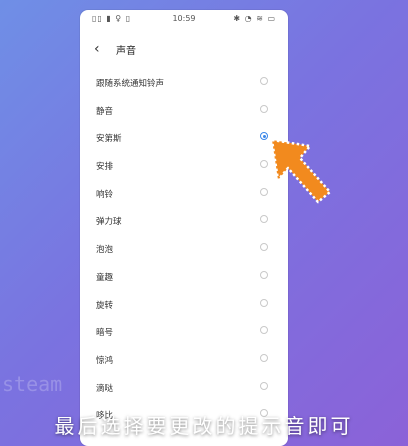  What do you see at coordinates (184, 141) in the screenshot?
I see `sound-option: 安第斯` at bounding box center [184, 141].